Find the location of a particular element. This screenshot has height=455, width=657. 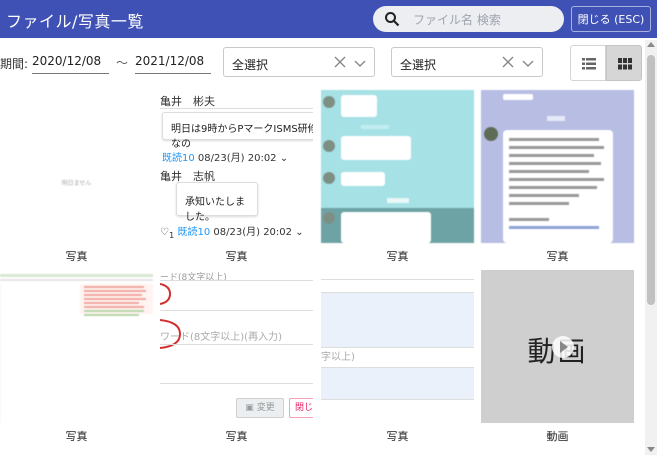

search-input: ファイル名 検索 is located at coordinates (457, 19).